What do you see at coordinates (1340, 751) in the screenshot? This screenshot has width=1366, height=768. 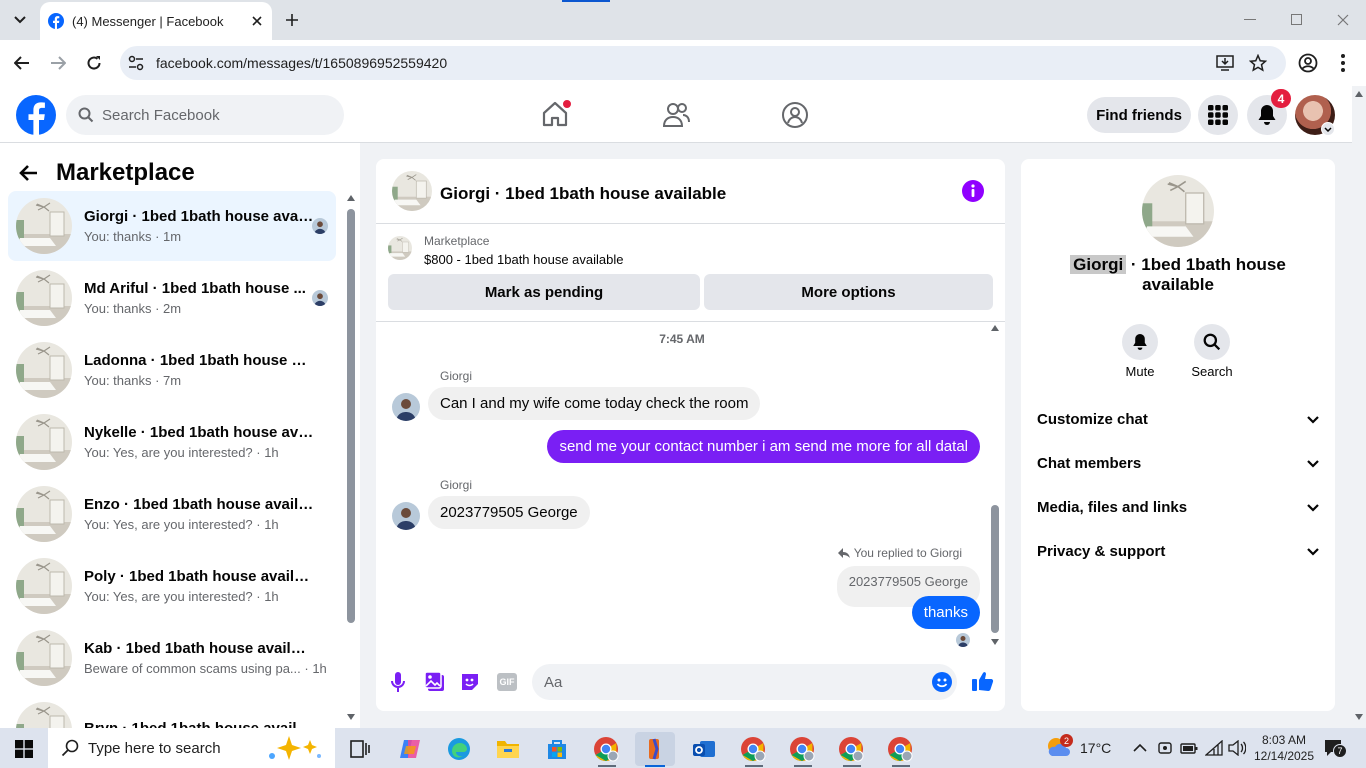 I see `notification-count: 7` at bounding box center [1340, 751].